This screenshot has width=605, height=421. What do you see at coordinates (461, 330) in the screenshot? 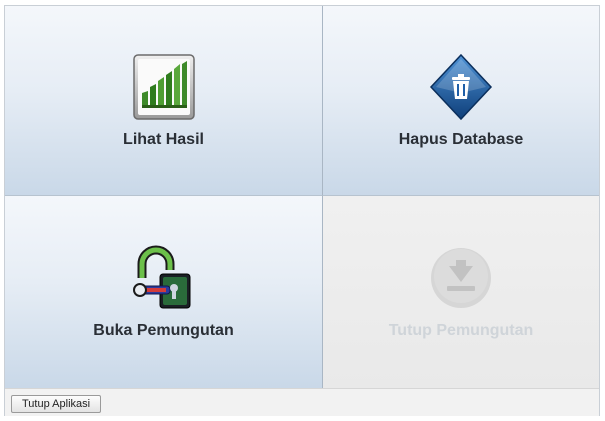
I see `tutup-pemungutan-label: Tutup Pemungutan` at bounding box center [461, 330].